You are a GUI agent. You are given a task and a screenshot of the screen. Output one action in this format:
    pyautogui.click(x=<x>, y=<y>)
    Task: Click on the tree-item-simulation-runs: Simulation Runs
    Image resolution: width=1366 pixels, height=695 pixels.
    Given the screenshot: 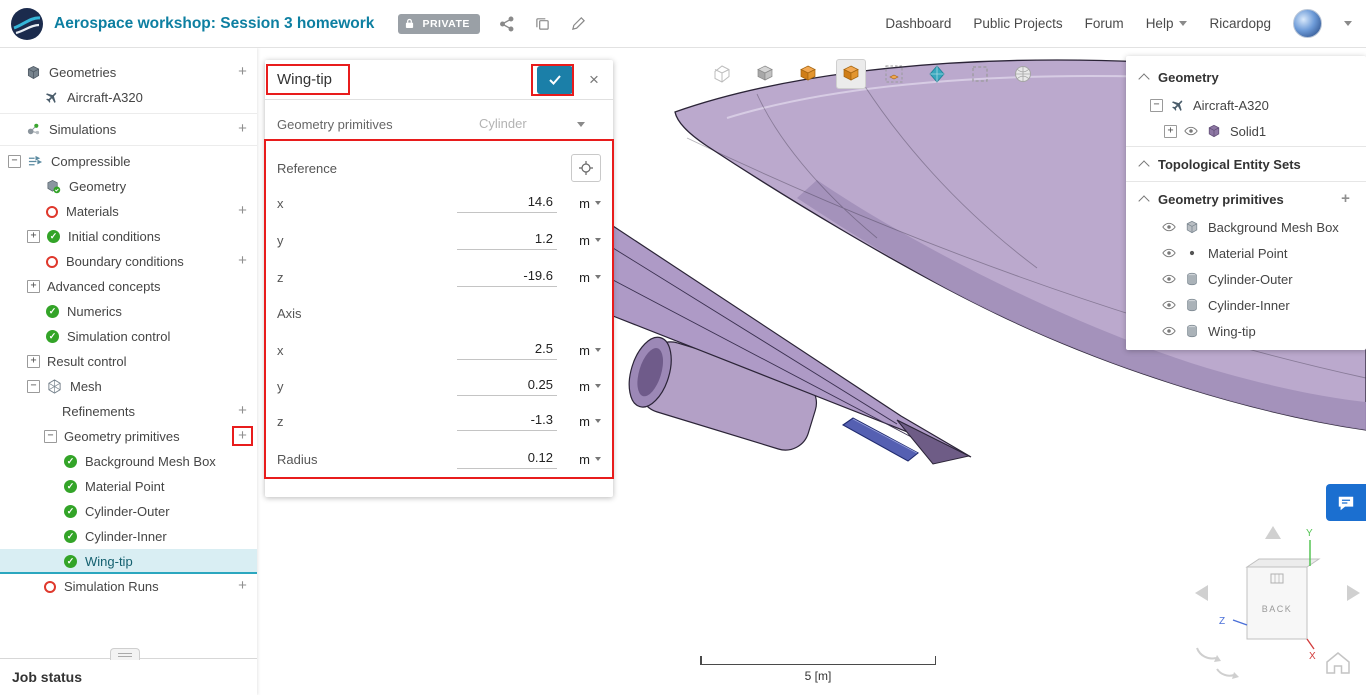 What is the action you would take?
    pyautogui.click(x=128, y=586)
    